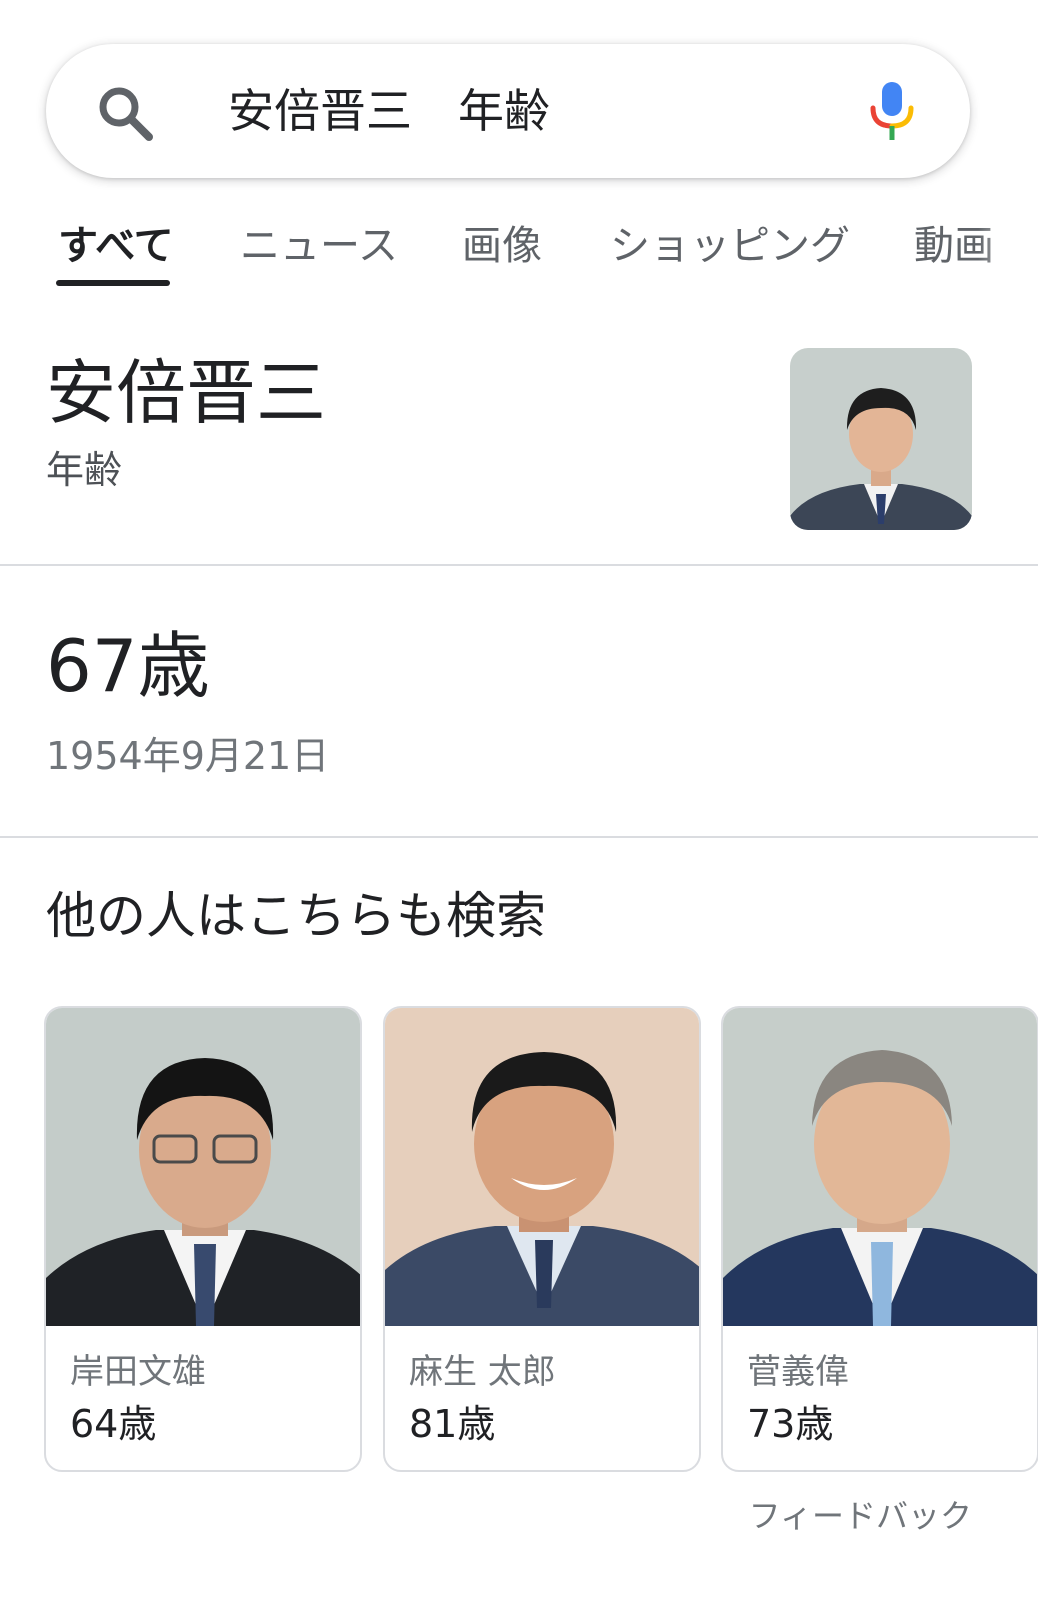 The image size is (1038, 1600). I want to click on person-card: 麻生 太郎 81歳, so click(542, 1239).